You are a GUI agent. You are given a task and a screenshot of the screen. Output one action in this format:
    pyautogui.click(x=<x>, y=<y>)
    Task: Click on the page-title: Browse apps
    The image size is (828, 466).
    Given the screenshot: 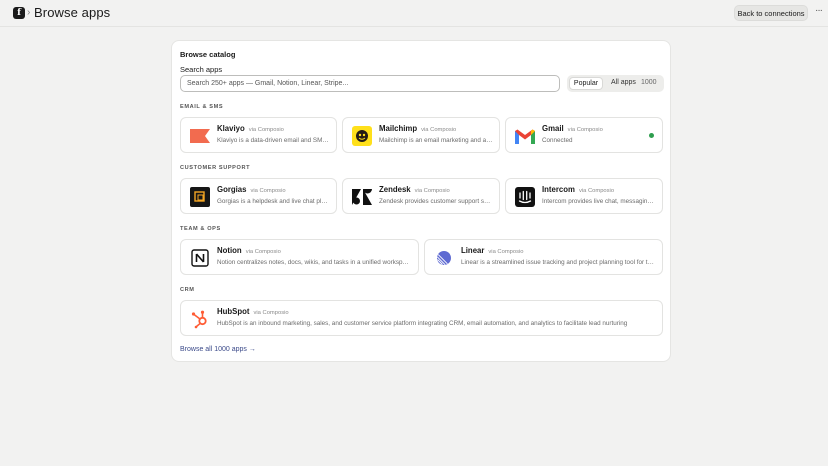 What is the action you would take?
    pyautogui.click(x=72, y=12)
    